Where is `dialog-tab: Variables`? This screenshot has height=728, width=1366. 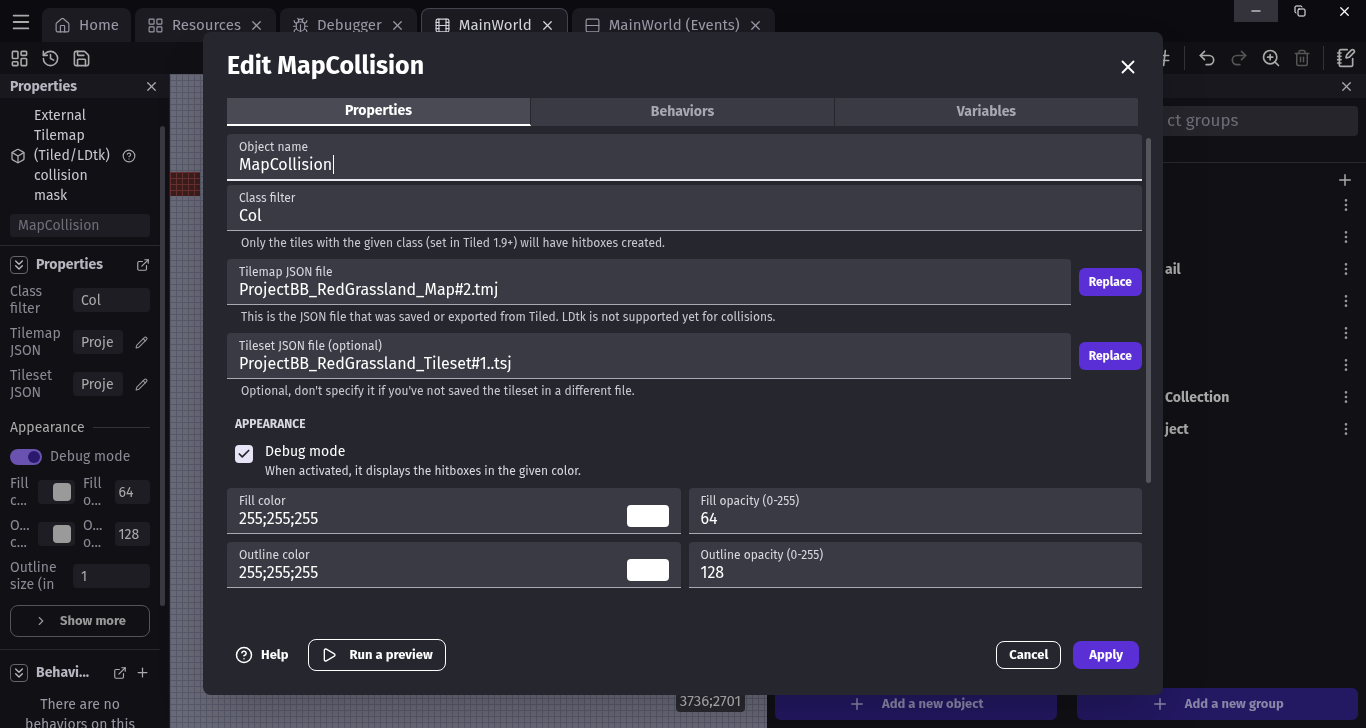 dialog-tab: Variables is located at coordinates (987, 111).